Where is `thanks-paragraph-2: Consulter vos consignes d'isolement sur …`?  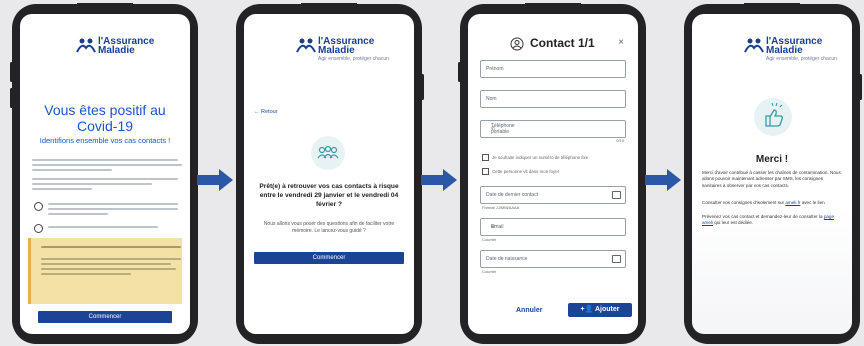
thanks-paragraph-2: Consulter vos consignes d'isolement sur … is located at coordinates (763, 202).